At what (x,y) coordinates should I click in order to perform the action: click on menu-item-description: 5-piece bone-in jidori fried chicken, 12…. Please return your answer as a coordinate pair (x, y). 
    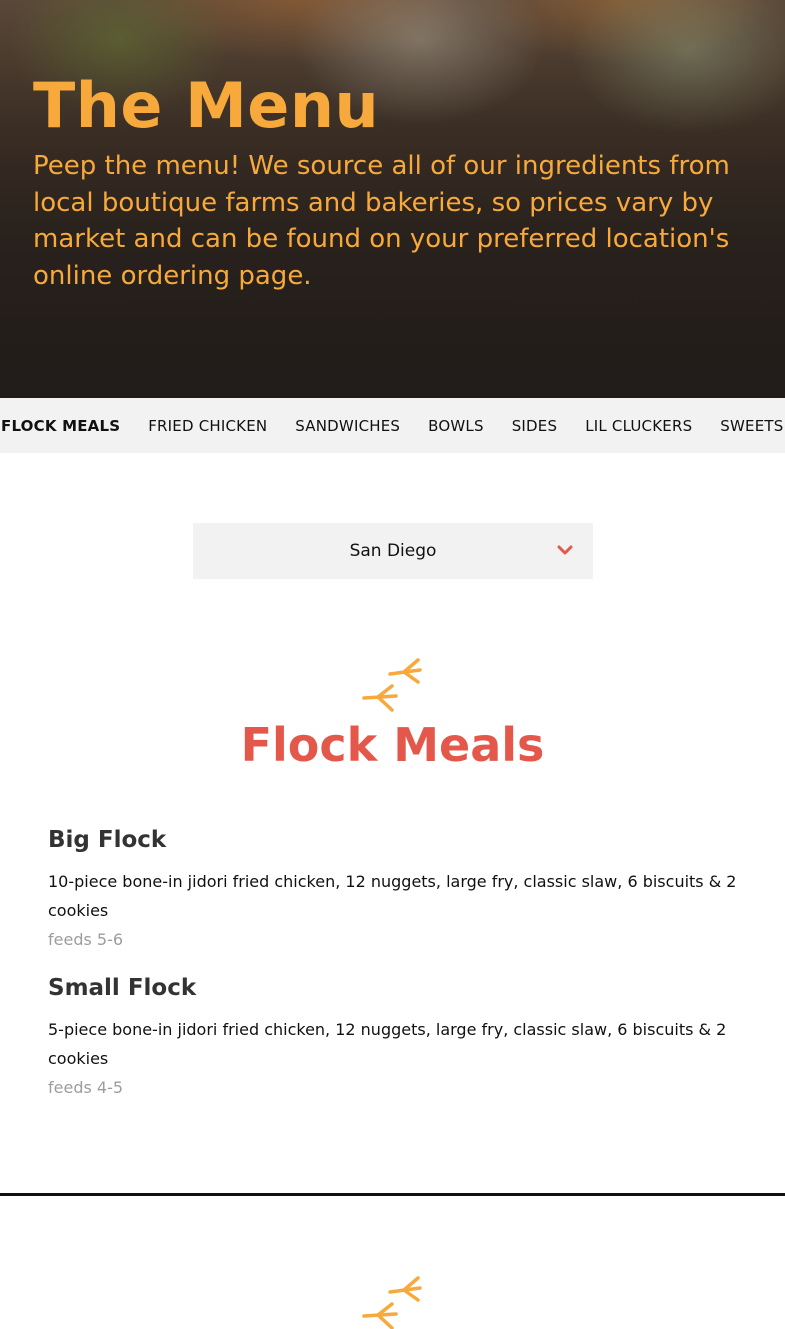
    Looking at the image, I should click on (387, 1044).